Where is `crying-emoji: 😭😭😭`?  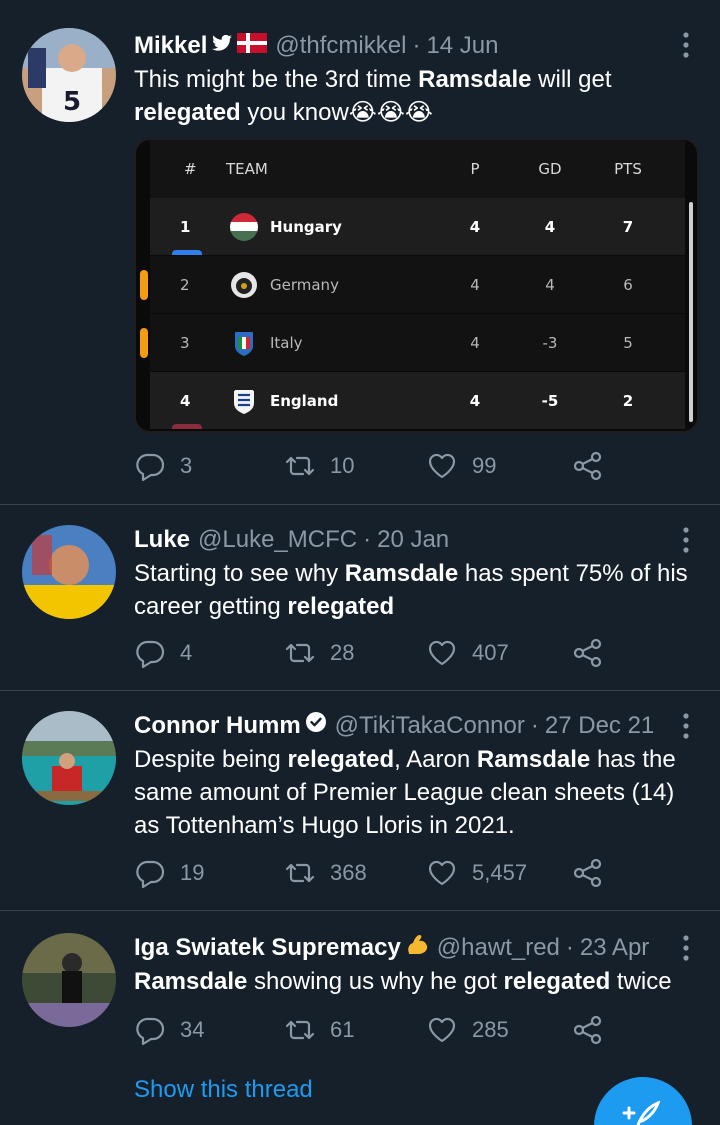 crying-emoji: 😭😭😭 is located at coordinates (390, 112).